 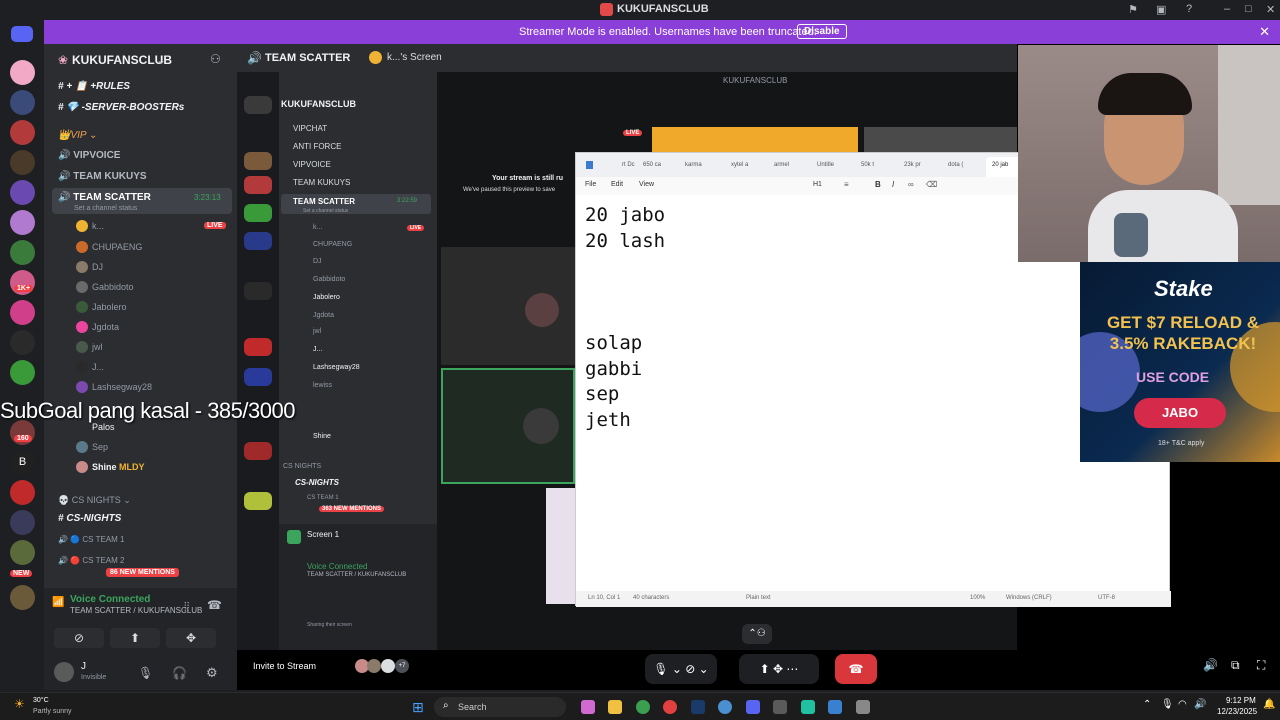 What do you see at coordinates (186, 607) in the screenshot?
I see `noise-icon: ⦙⦙` at bounding box center [186, 607].